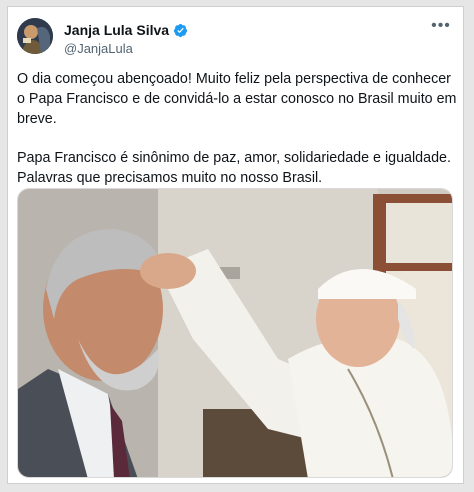 The height and width of the screenshot is (492, 474). I want to click on author-names: Janja Lula Silva @JanjaLula, so click(126, 38).